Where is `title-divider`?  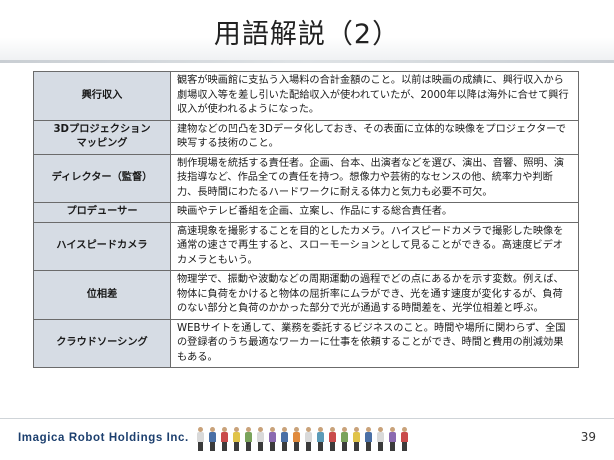
title-divider is located at coordinates (307, 61).